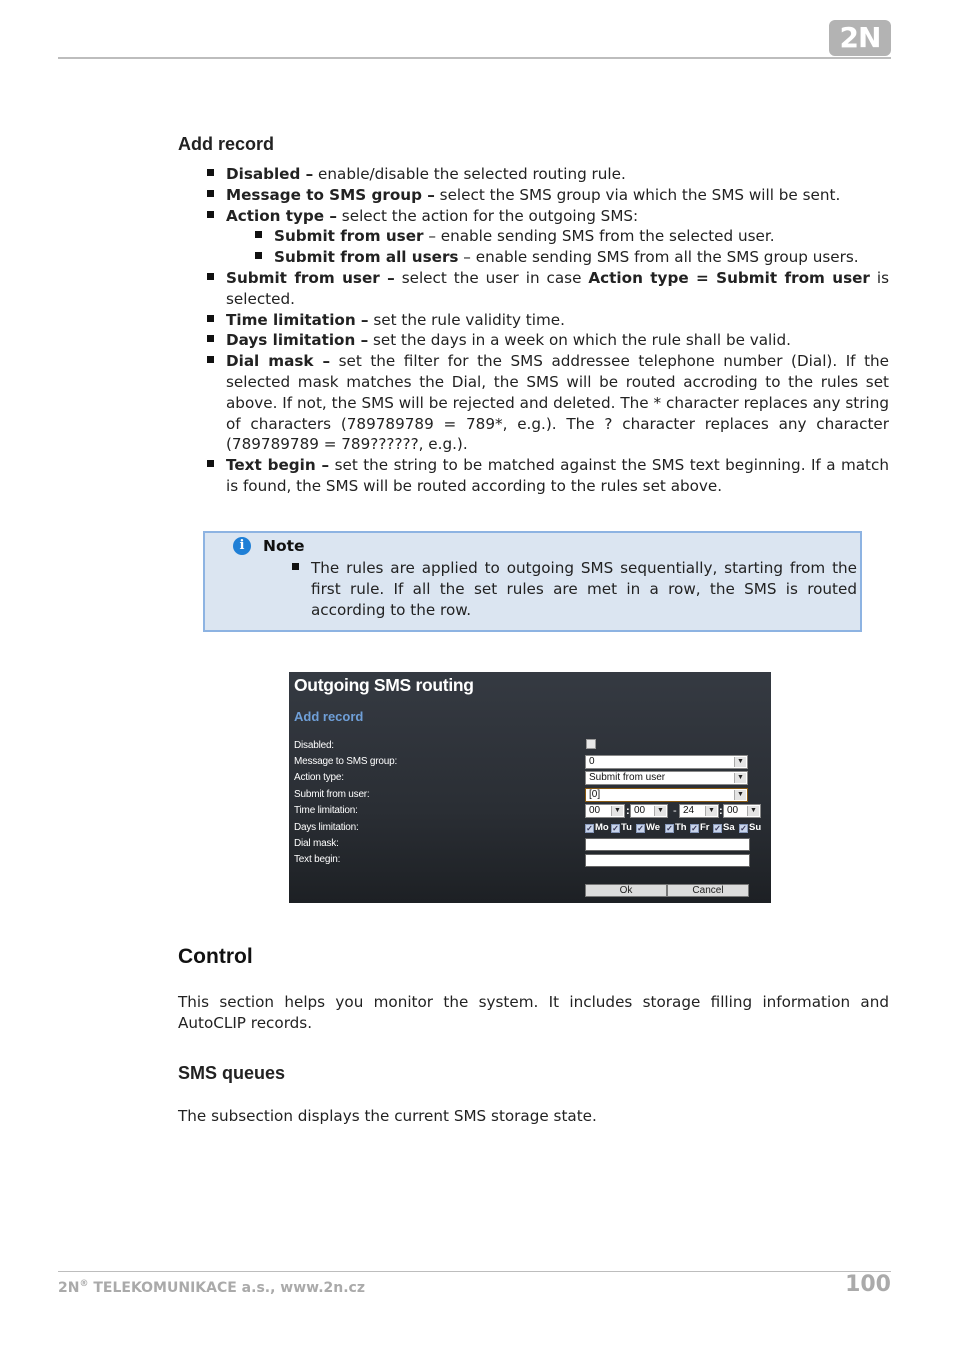  I want to click on label-days-limitation: Days limitation:, so click(326, 827).